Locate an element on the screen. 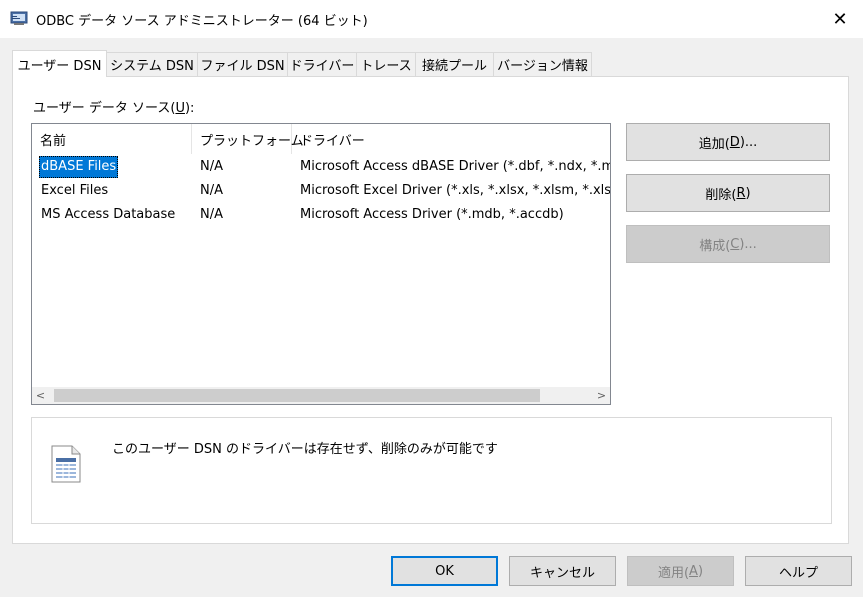 This screenshot has width=863, height=597. scroll-thumb is located at coordinates (297, 395).